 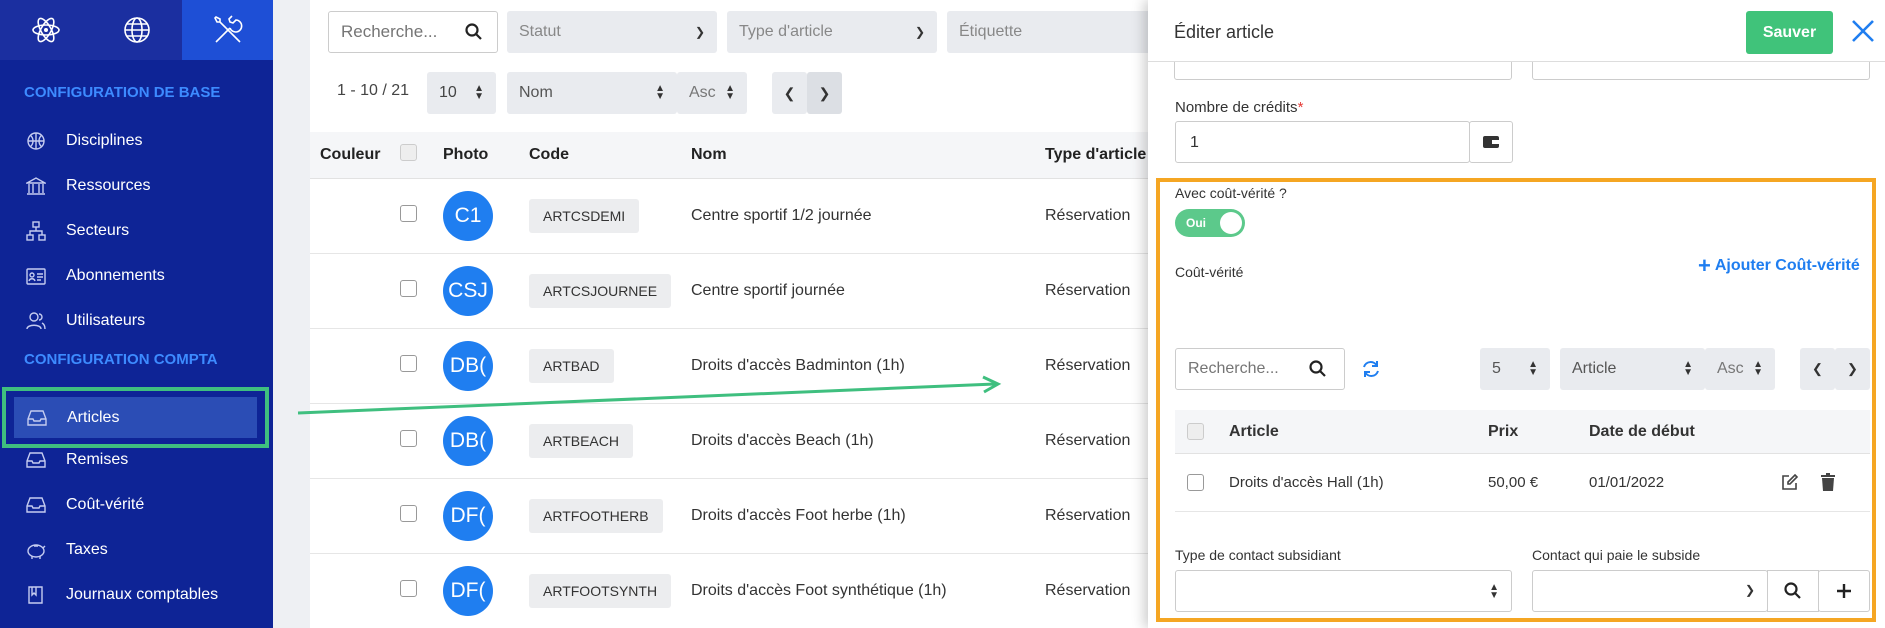 I want to click on tab-globe, so click(x=136, y=30).